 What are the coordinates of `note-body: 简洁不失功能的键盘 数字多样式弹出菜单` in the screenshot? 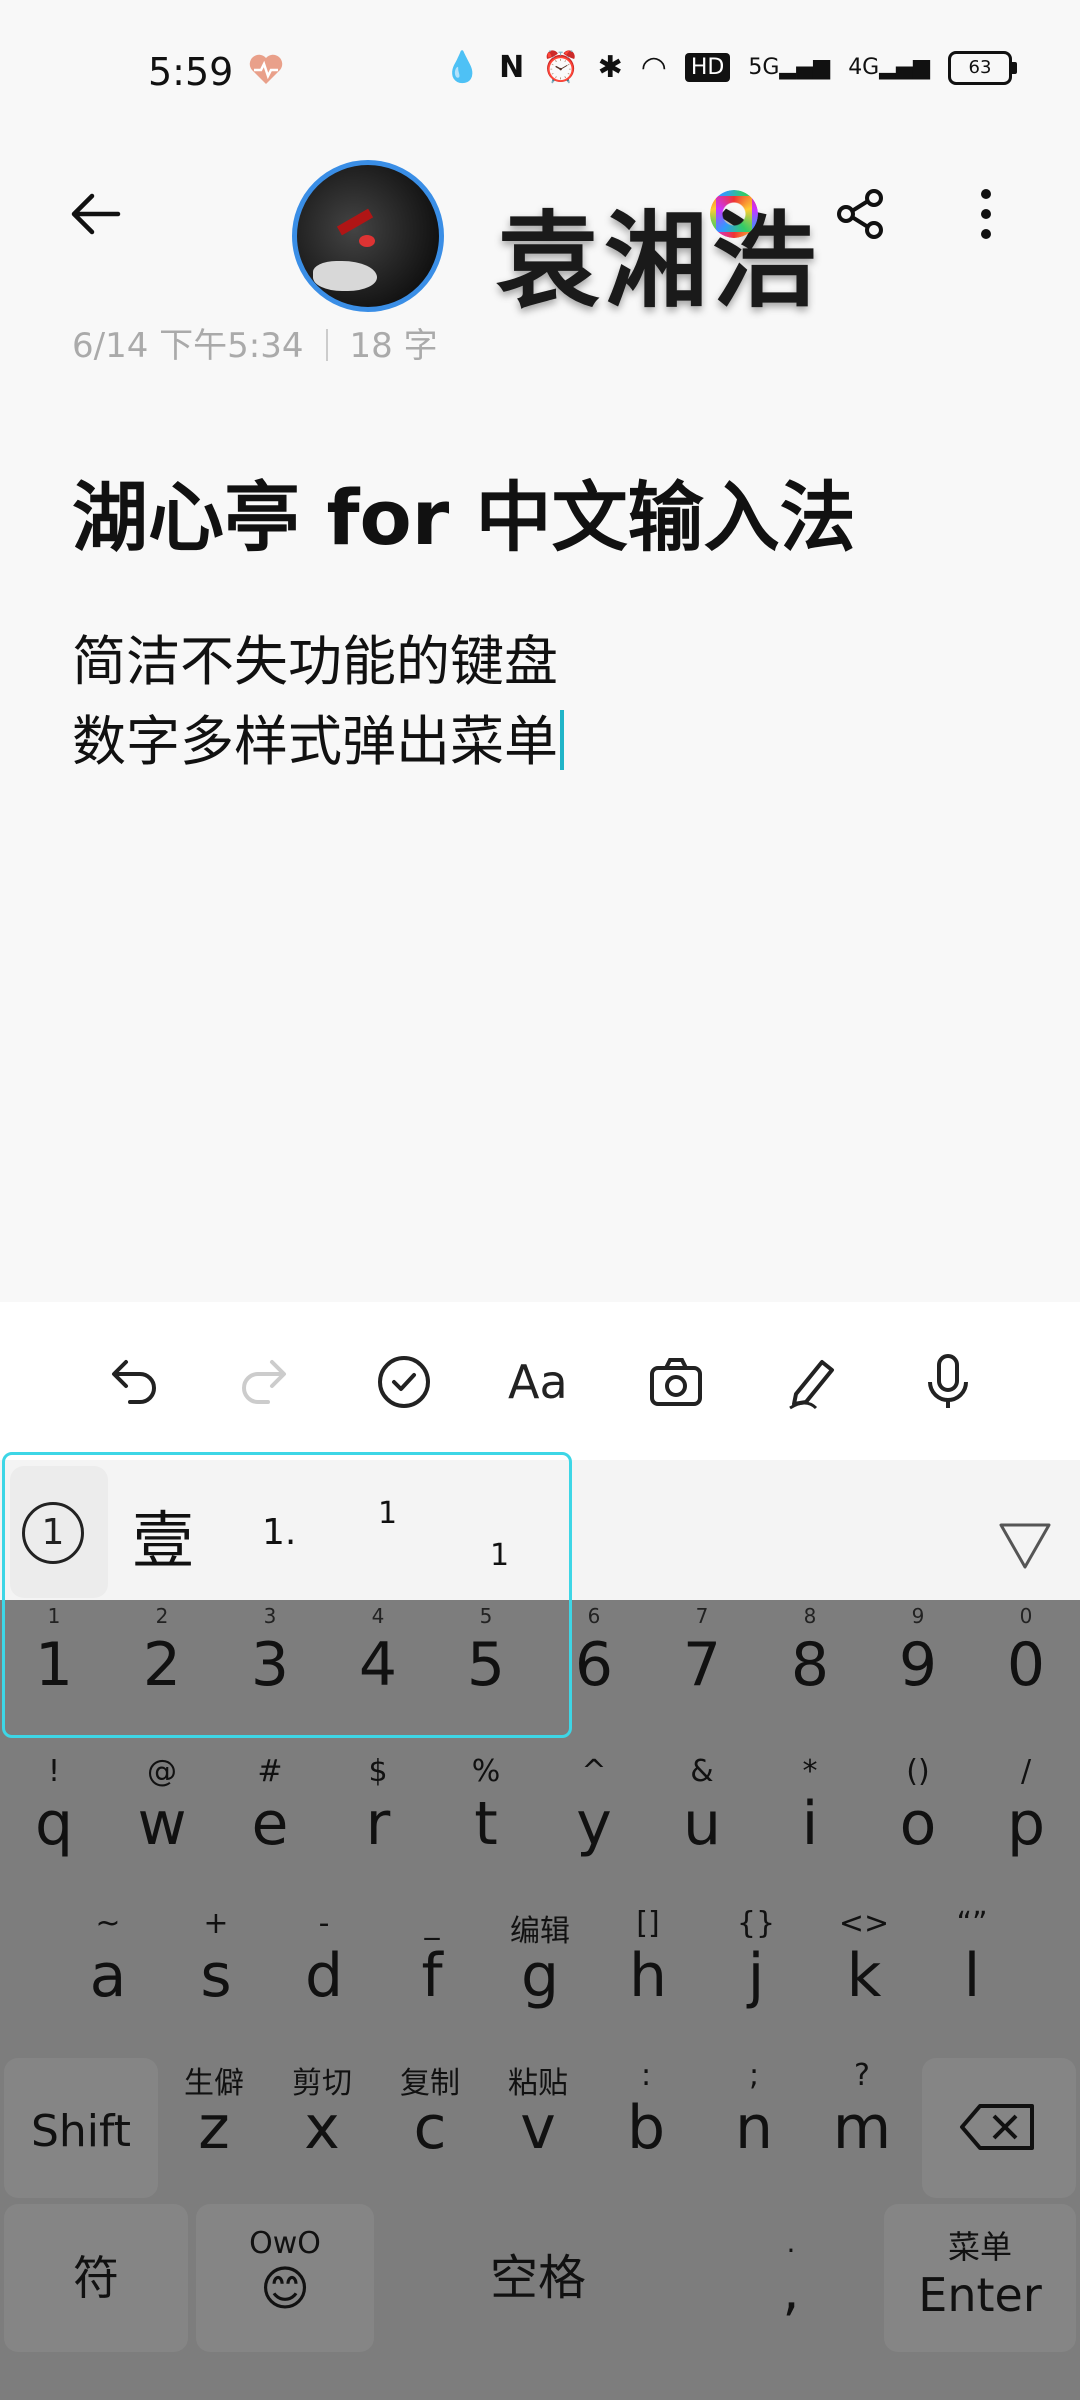 It's located at (318, 702).